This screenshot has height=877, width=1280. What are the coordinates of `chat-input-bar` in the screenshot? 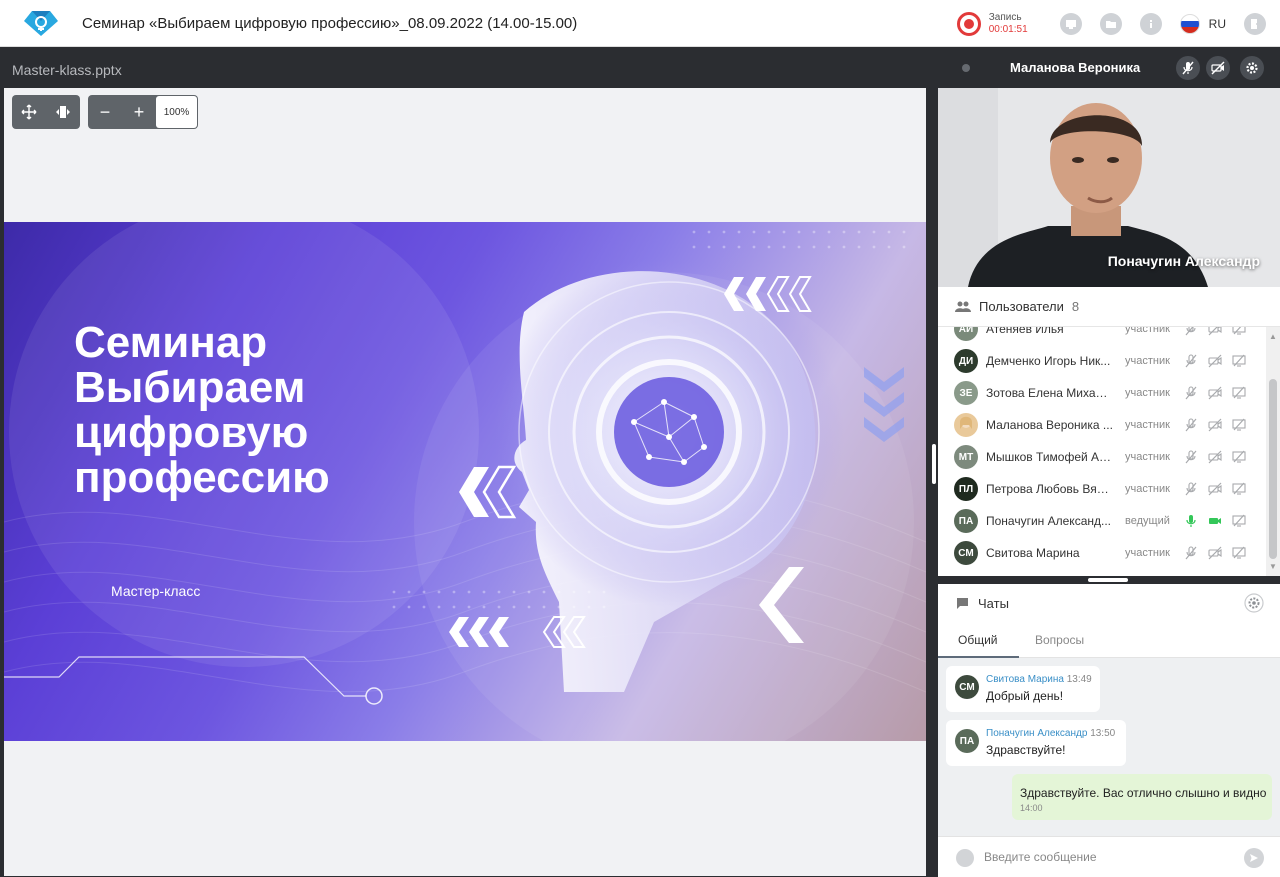 It's located at (1109, 856).